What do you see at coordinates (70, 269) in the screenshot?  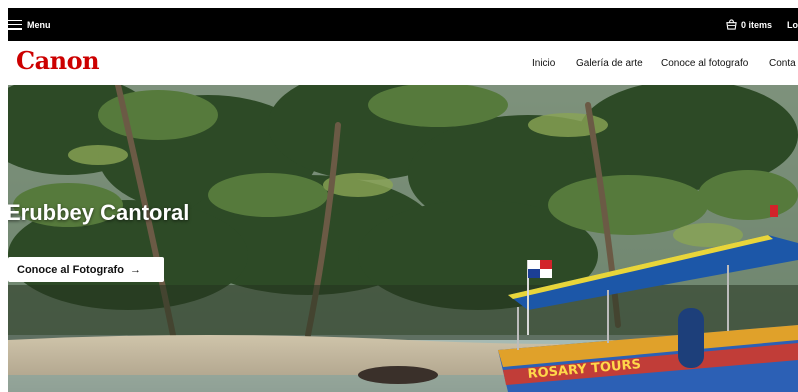 I see `cta-label: Conoce al Fotografo` at bounding box center [70, 269].